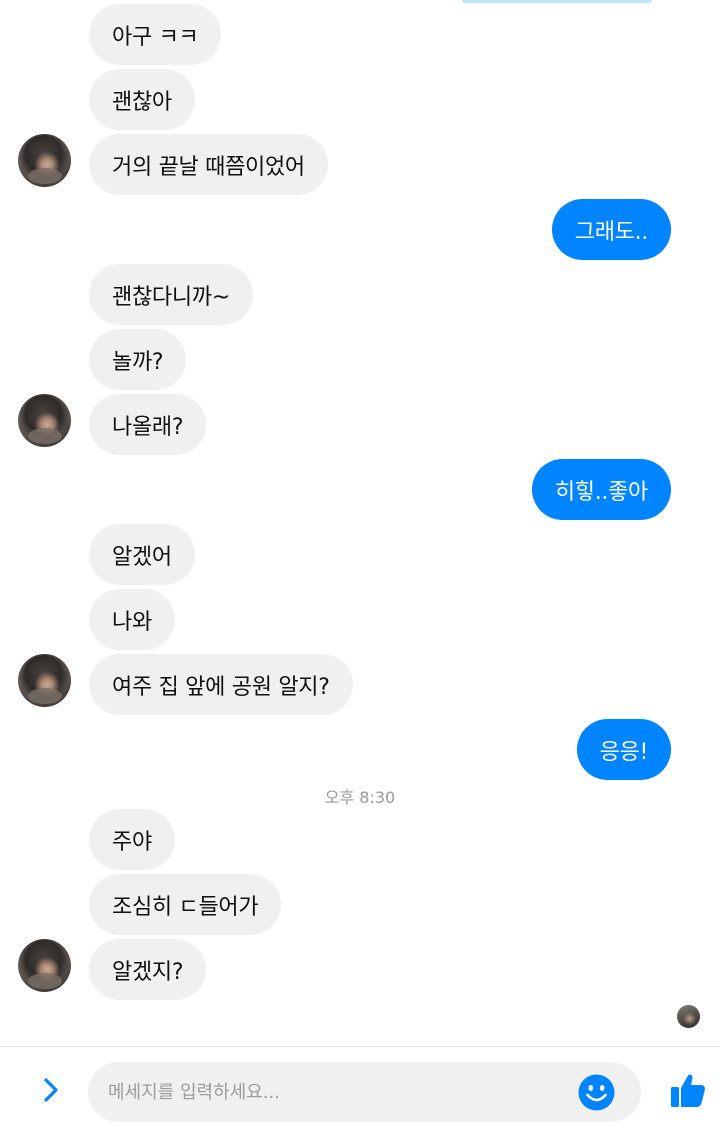 This screenshot has width=720, height=1131. Describe the element at coordinates (596, 1092) in the screenshot. I see `smiley-icon` at that location.